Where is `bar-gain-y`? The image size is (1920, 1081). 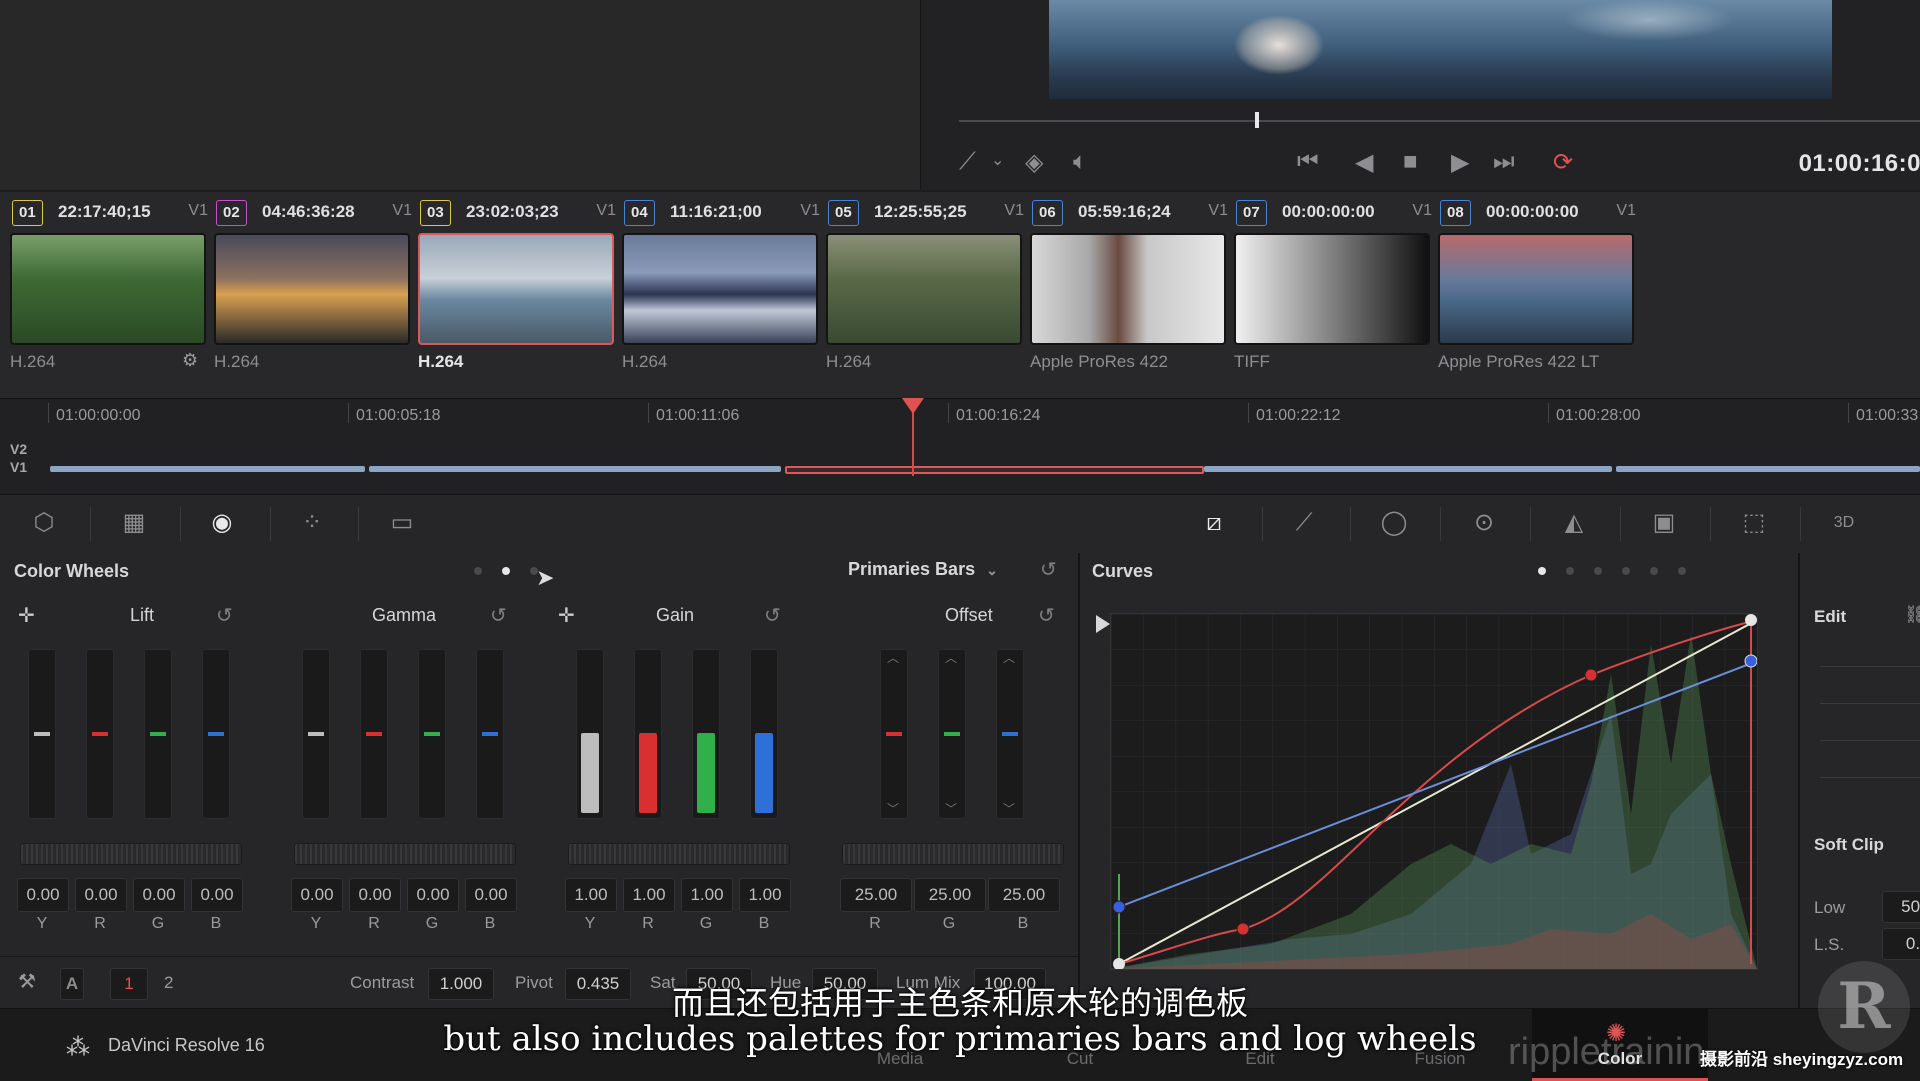
bar-gain-y is located at coordinates (590, 734).